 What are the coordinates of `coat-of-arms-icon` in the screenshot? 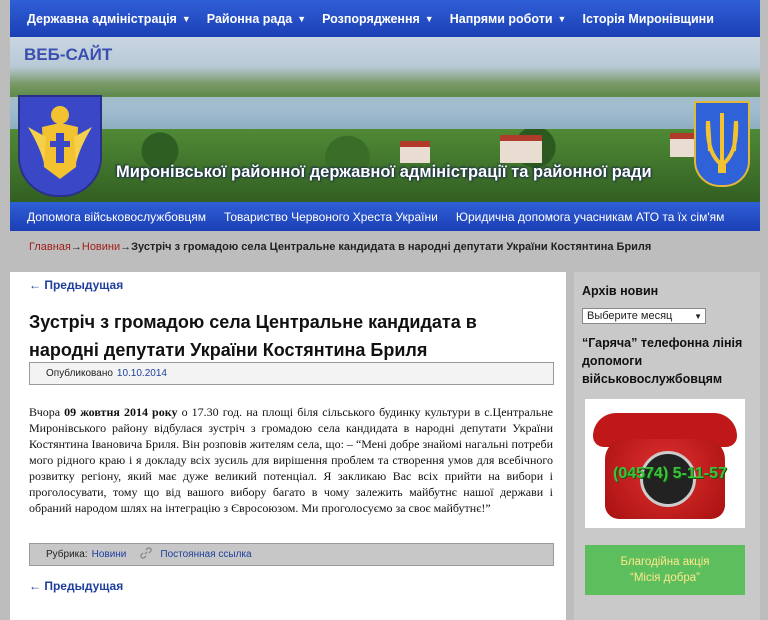 It's located at (722, 144).